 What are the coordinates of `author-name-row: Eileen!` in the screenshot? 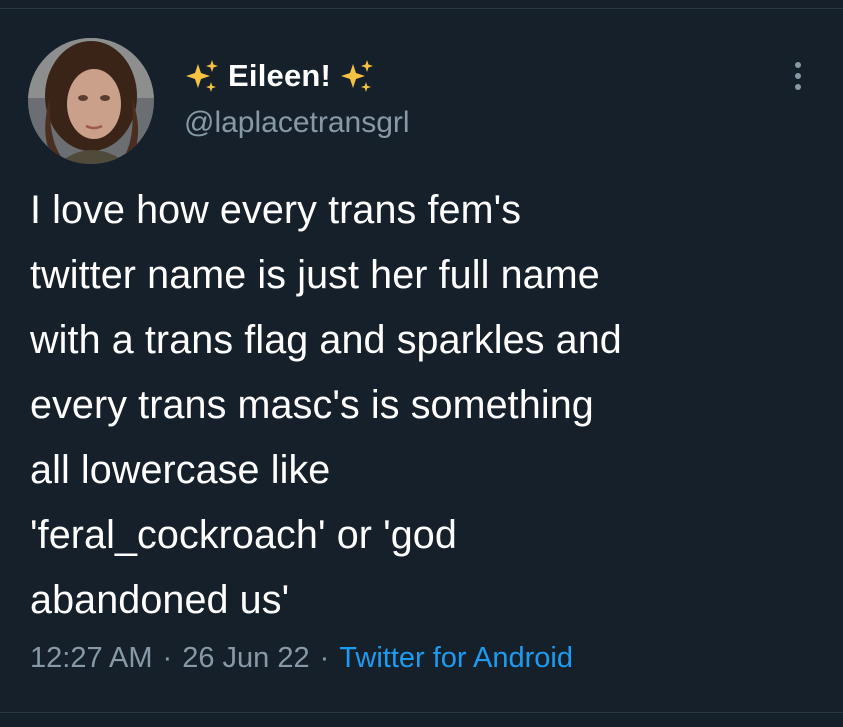 It's located at (279, 76).